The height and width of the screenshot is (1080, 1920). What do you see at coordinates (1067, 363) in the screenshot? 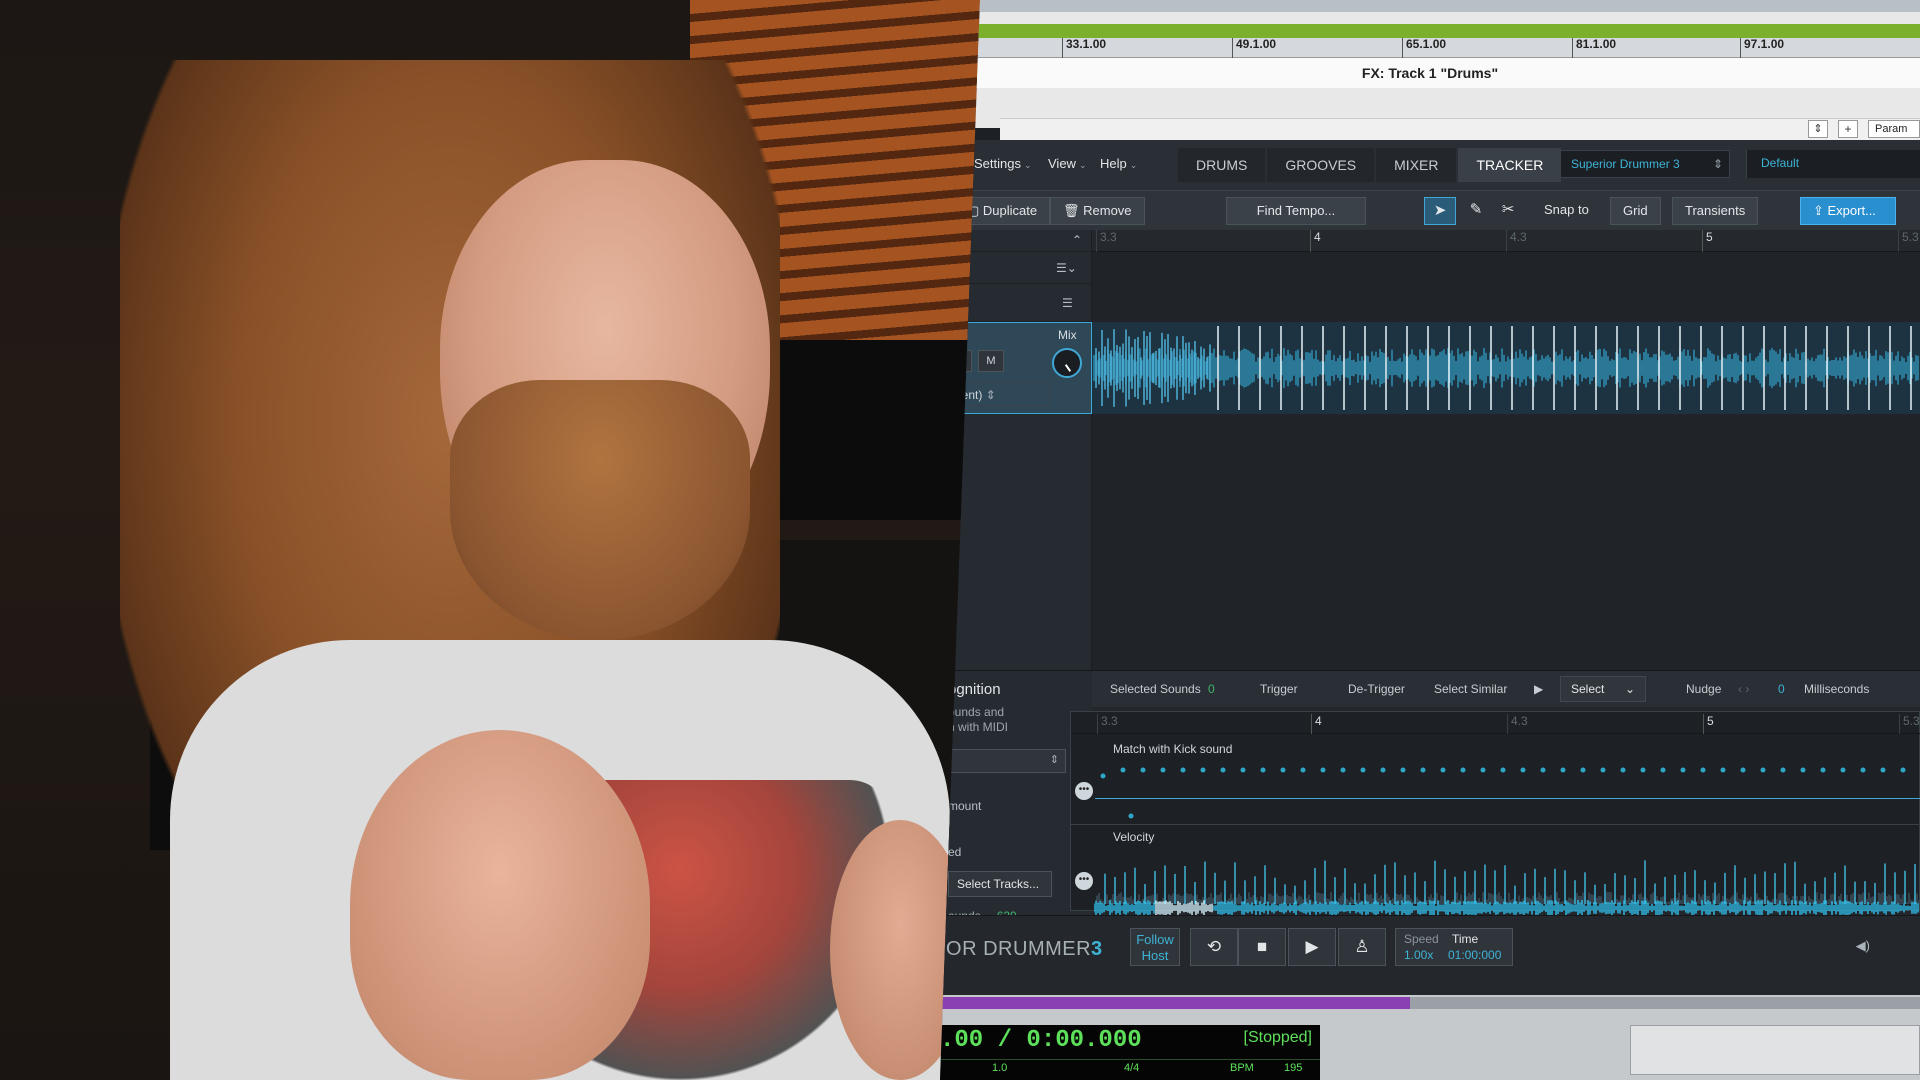
I see `mix-knob` at bounding box center [1067, 363].